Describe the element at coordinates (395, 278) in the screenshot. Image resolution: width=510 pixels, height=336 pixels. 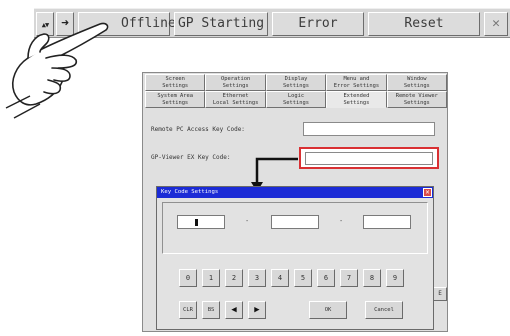
I see `key-9: 9` at that location.